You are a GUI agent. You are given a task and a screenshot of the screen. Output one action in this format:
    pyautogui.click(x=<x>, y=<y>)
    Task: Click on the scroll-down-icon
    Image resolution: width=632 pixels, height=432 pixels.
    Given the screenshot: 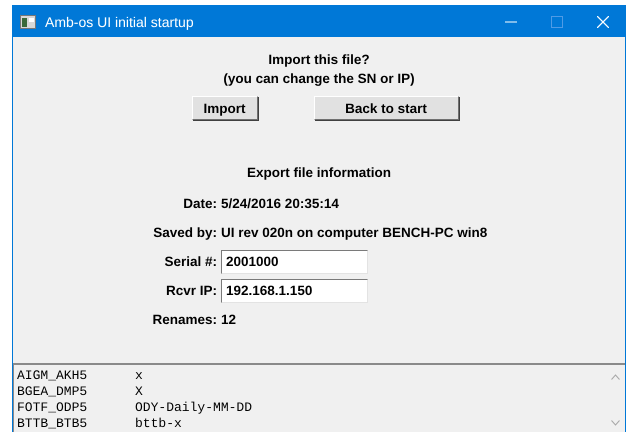 What is the action you would take?
    pyautogui.click(x=615, y=423)
    